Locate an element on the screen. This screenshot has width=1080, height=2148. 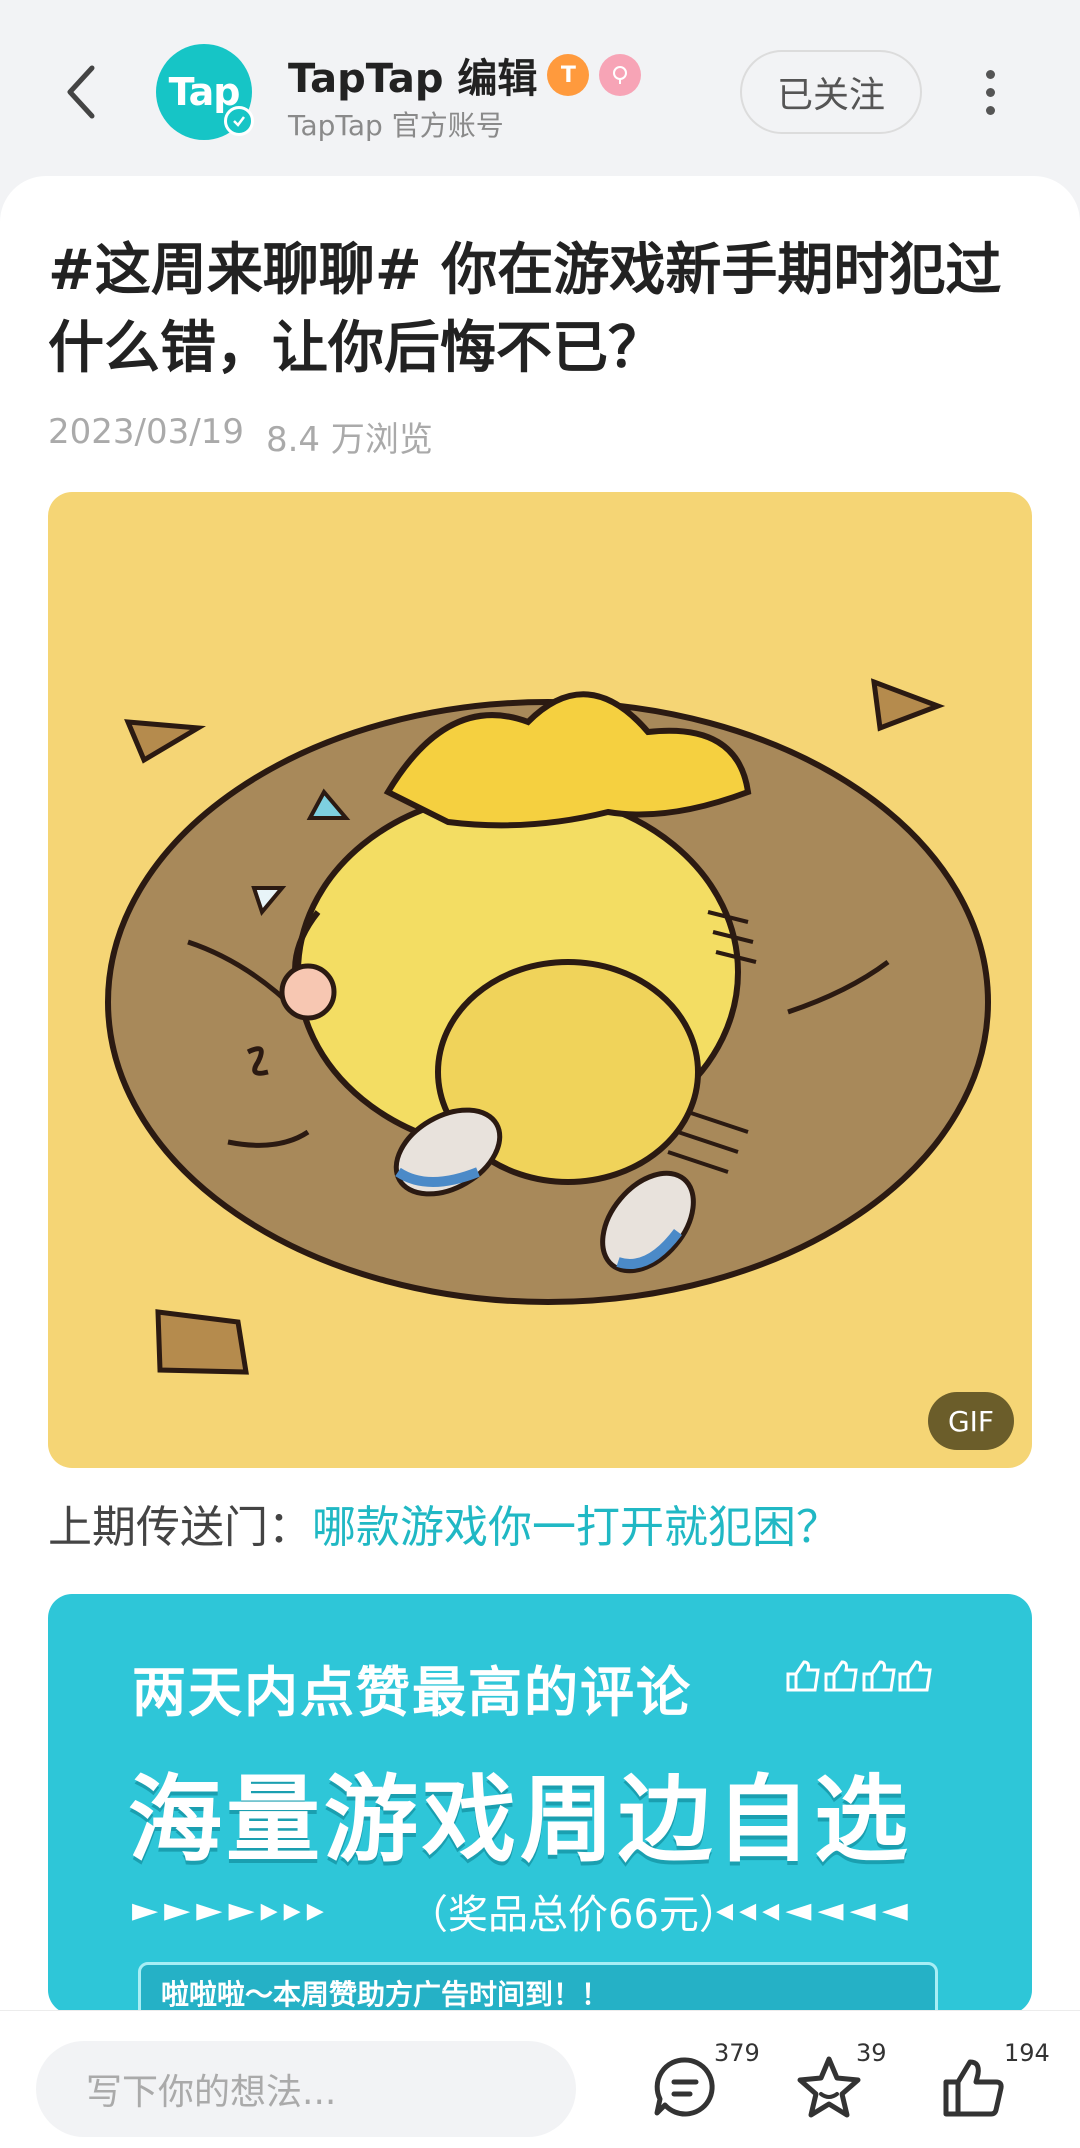
banner-sponsor-box: 啦啦啦～本周赞助方广告时间到！！ is located at coordinates (538, 1988).